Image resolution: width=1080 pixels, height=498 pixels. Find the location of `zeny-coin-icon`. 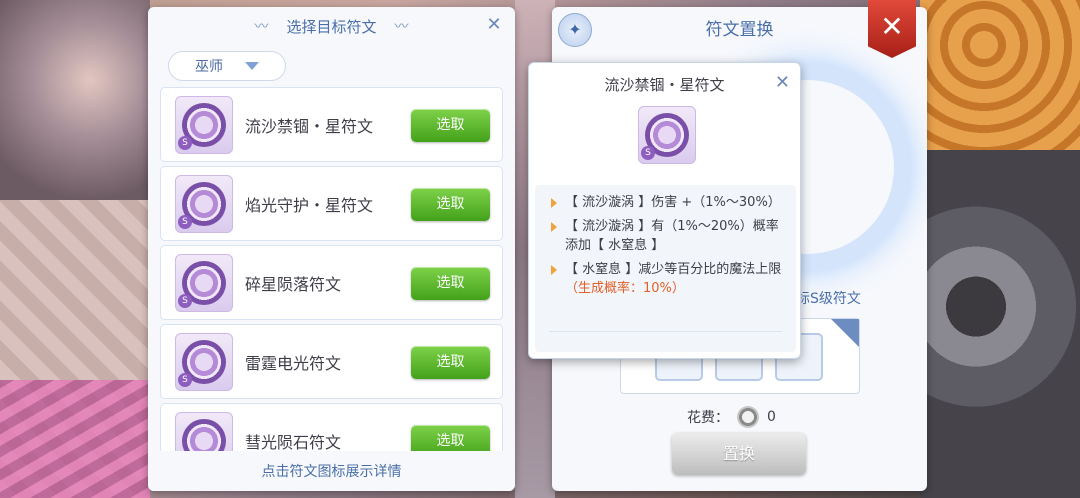

zeny-coin-icon is located at coordinates (748, 417).